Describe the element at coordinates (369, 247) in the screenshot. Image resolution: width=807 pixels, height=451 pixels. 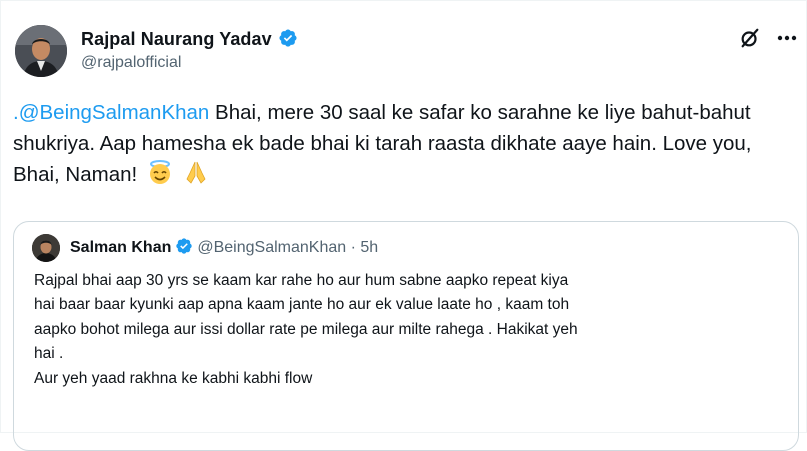
I see `quoted-timestamp: 5h` at that location.